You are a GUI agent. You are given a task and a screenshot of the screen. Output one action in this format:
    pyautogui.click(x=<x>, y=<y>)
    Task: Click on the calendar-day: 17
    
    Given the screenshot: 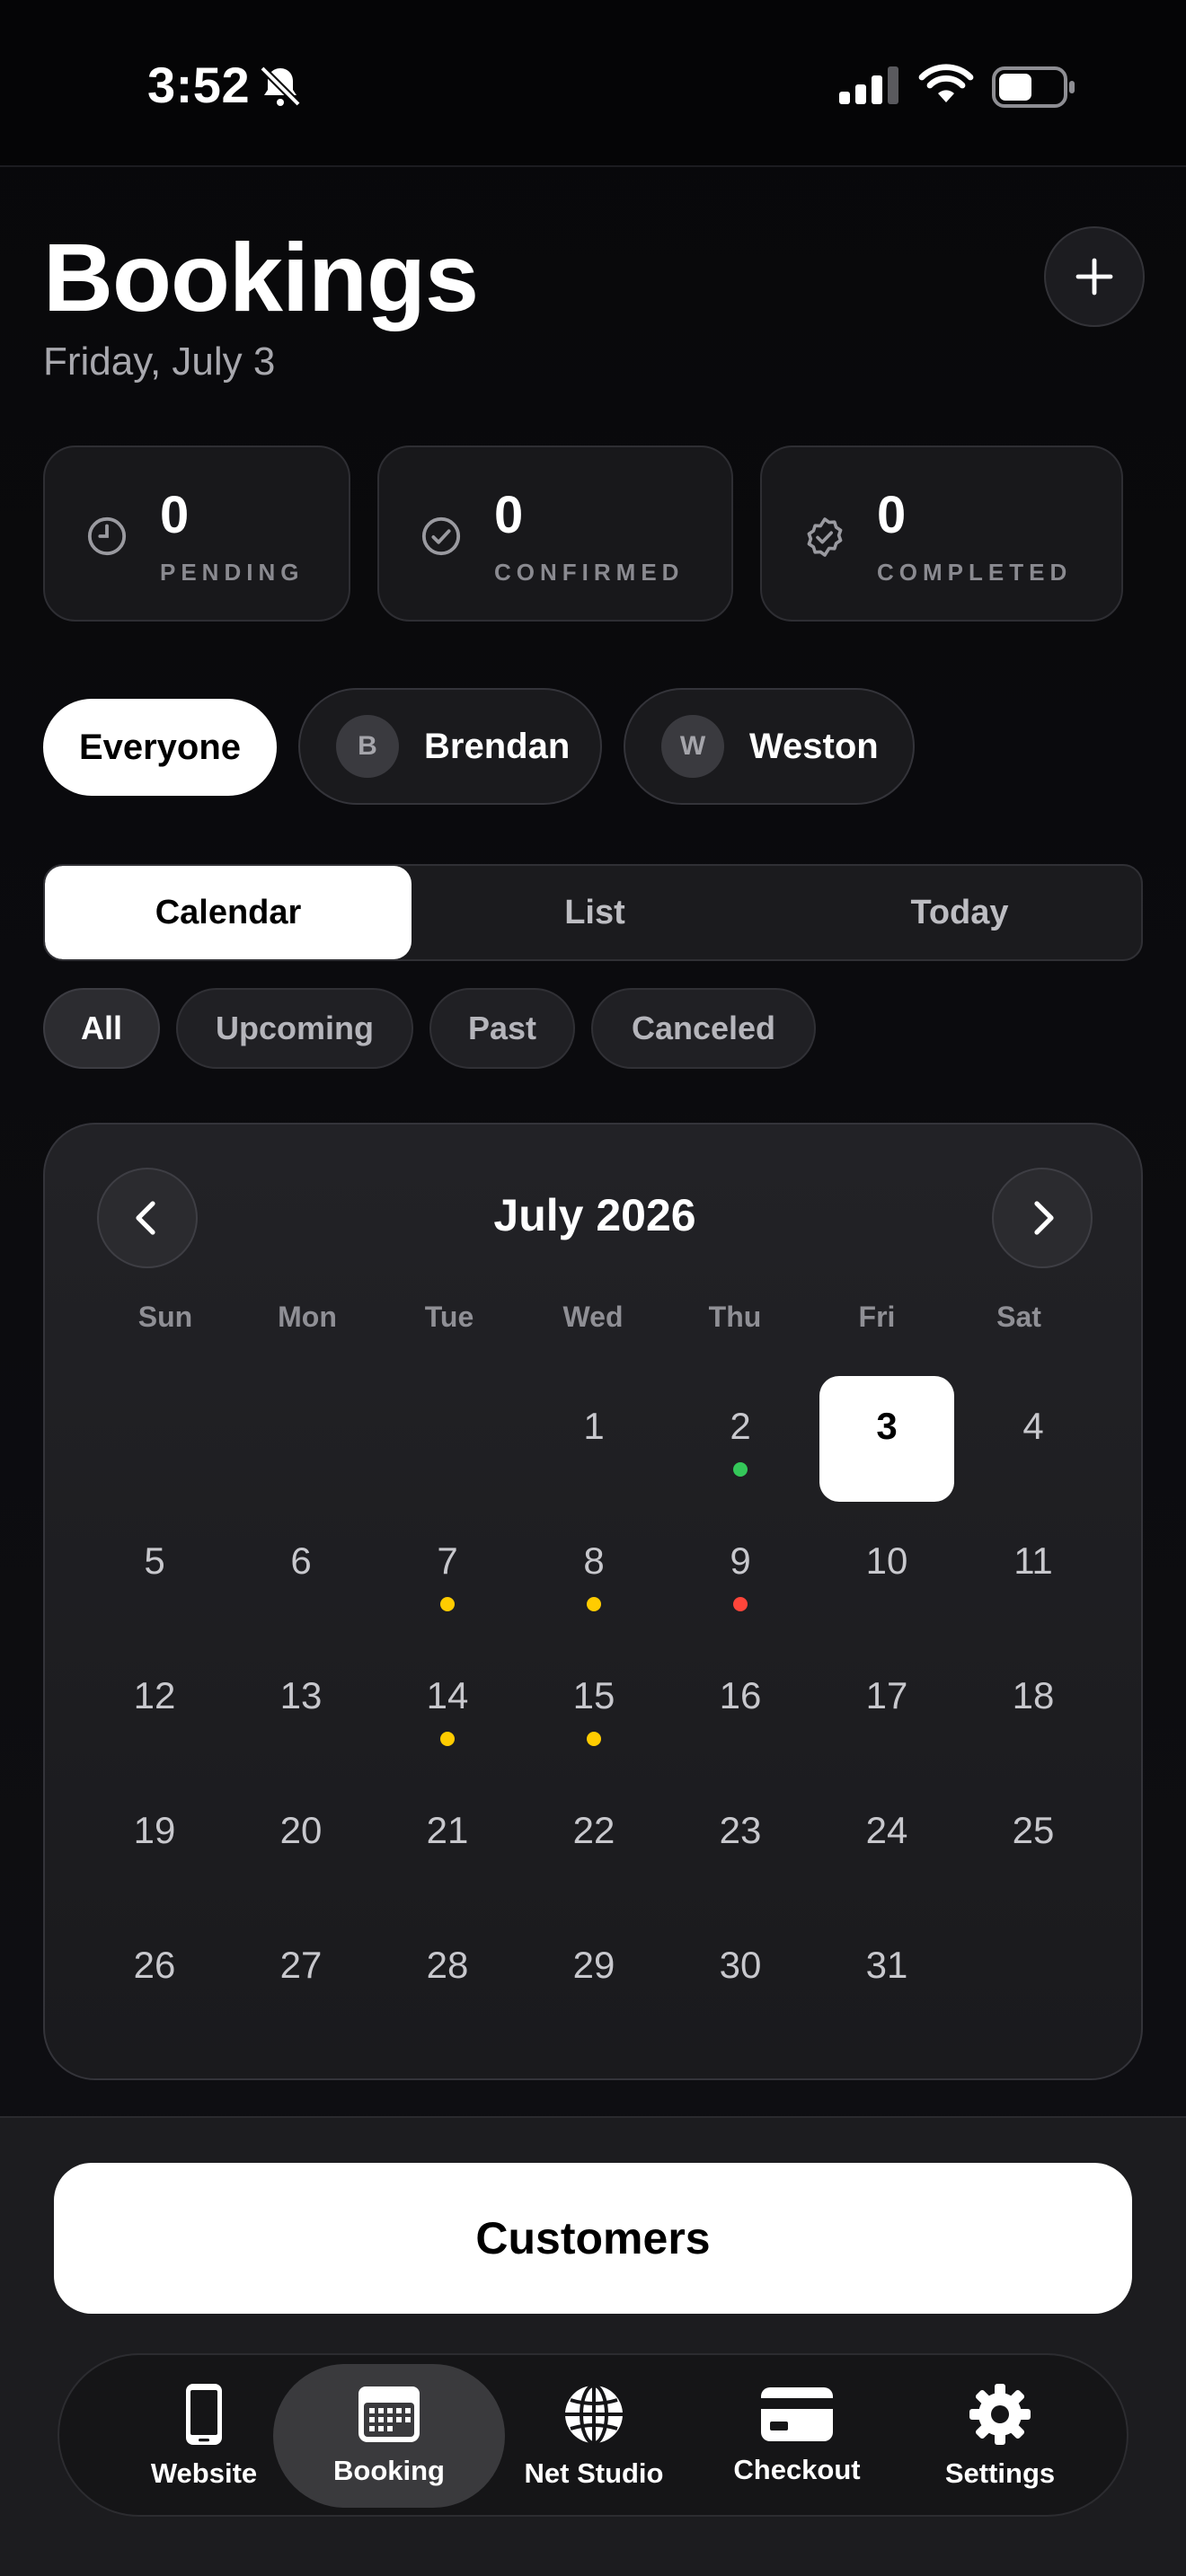 What is the action you would take?
    pyautogui.click(x=886, y=1708)
    